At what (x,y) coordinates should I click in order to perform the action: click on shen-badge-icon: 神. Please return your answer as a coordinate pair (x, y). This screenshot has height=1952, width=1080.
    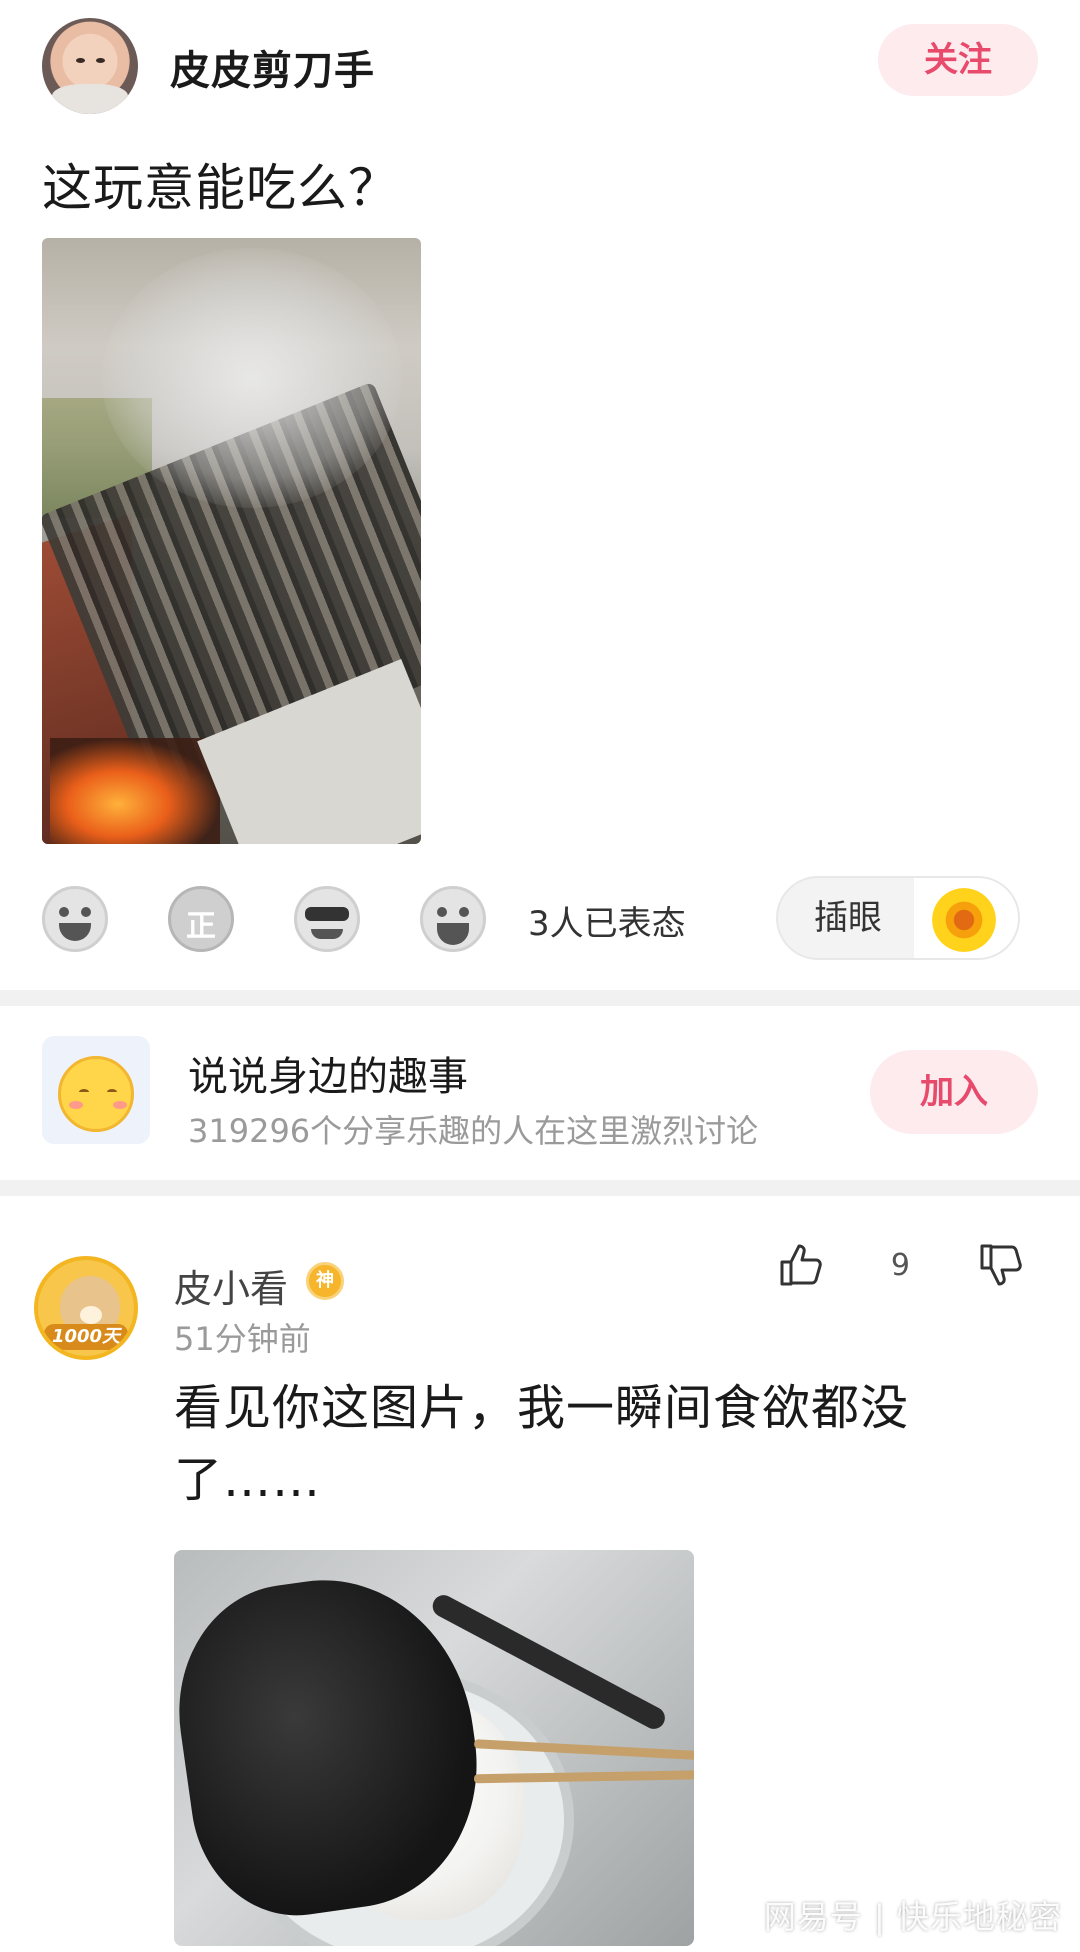
    Looking at the image, I should click on (325, 1281).